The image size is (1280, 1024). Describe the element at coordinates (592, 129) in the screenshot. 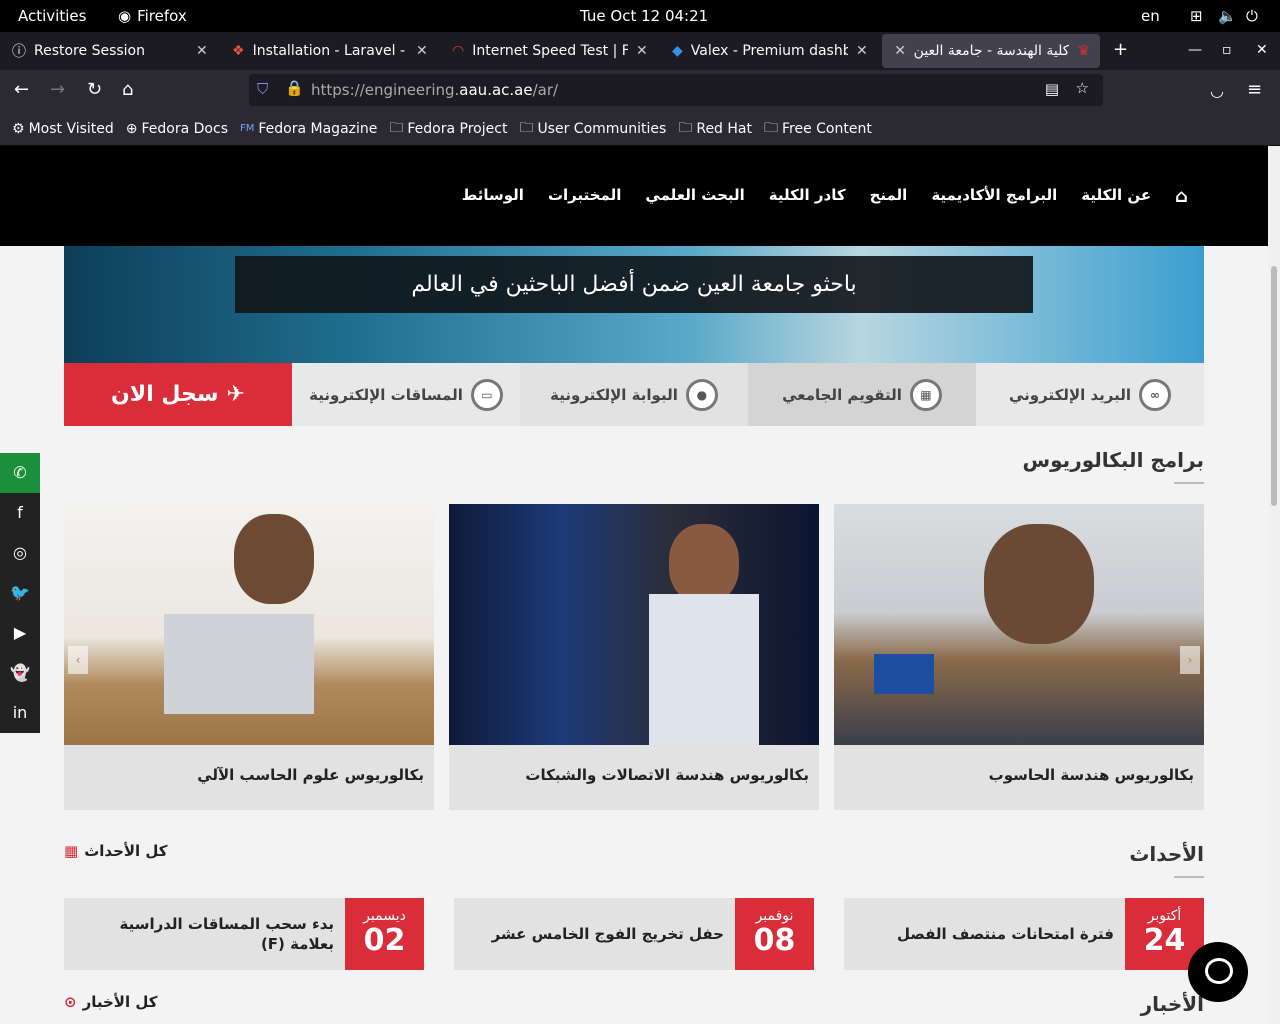

I see `bookmark-user-communities: 🗀 User Communities` at that location.